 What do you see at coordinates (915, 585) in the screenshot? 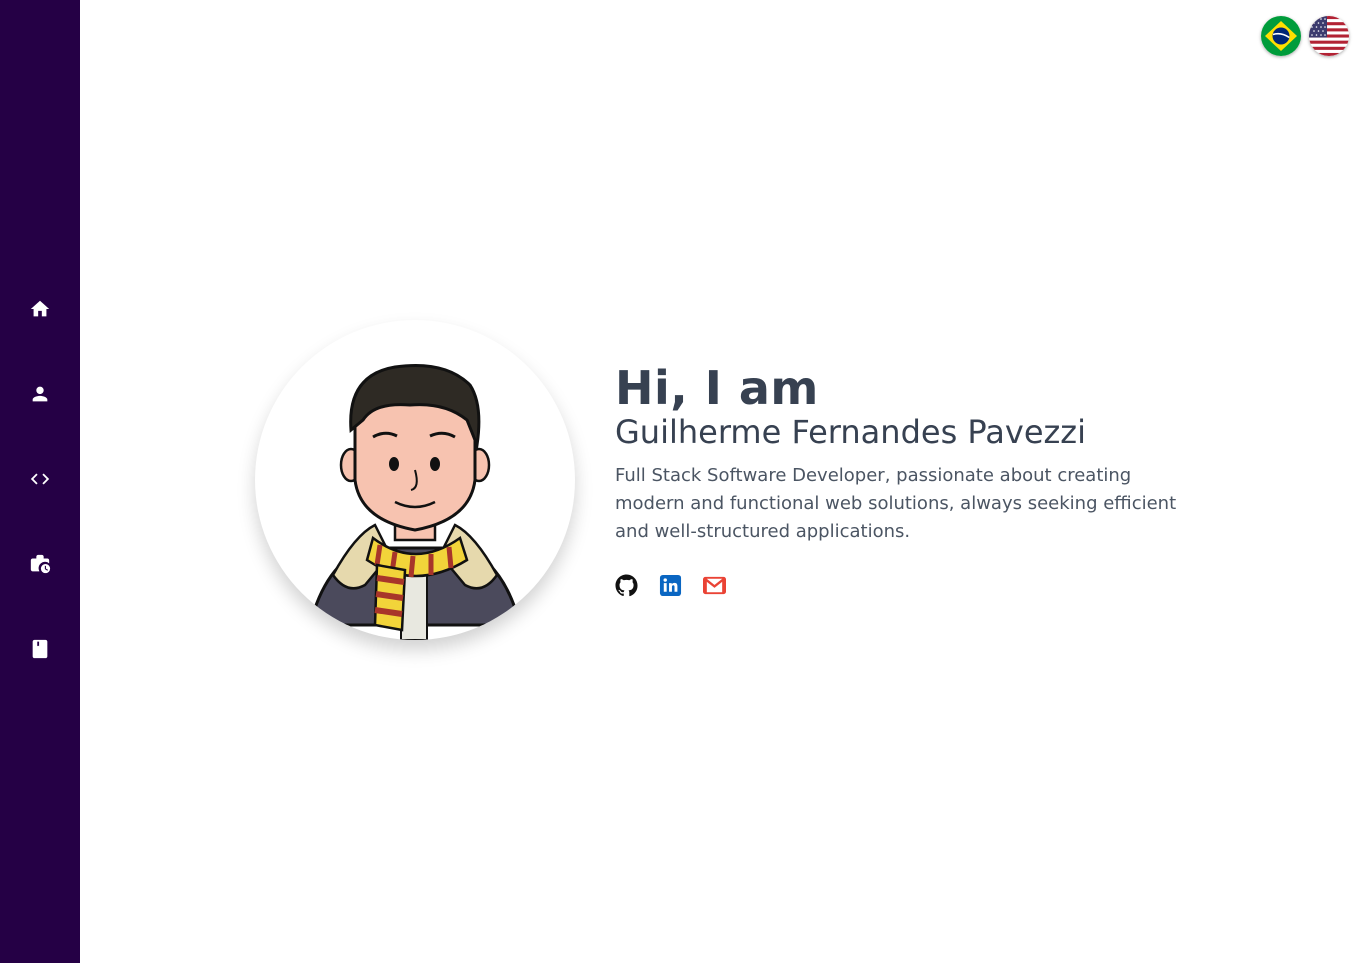
I see `social-links` at bounding box center [915, 585].